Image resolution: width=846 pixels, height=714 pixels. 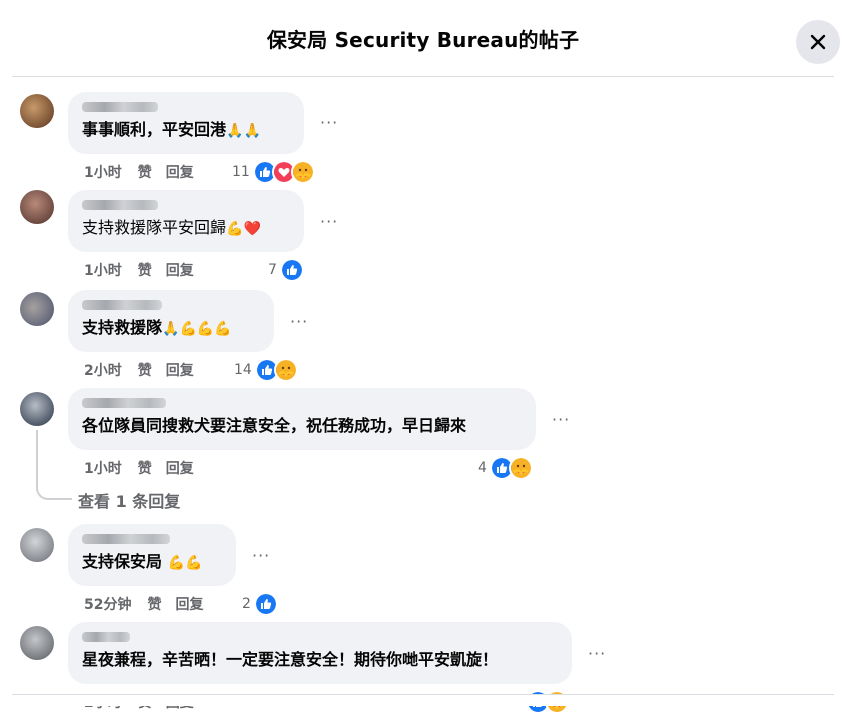 I want to click on comment-text: 支持保安局 💪💪, so click(x=142, y=561).